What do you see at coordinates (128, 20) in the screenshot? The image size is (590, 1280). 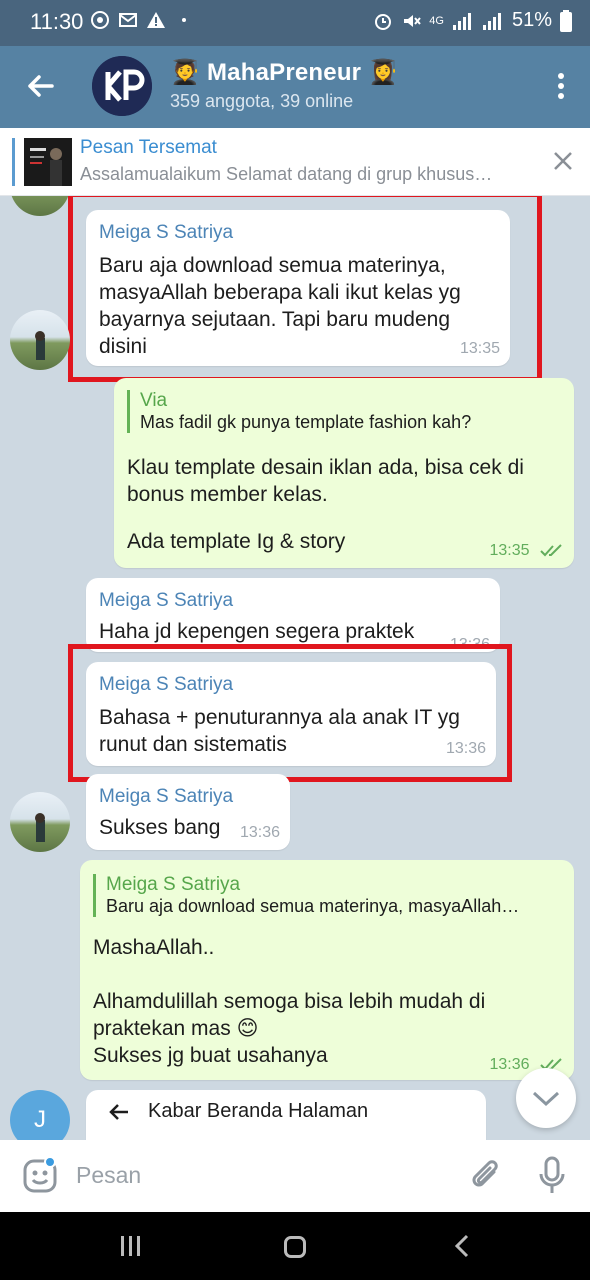 I see `mail-notification-icon` at bounding box center [128, 20].